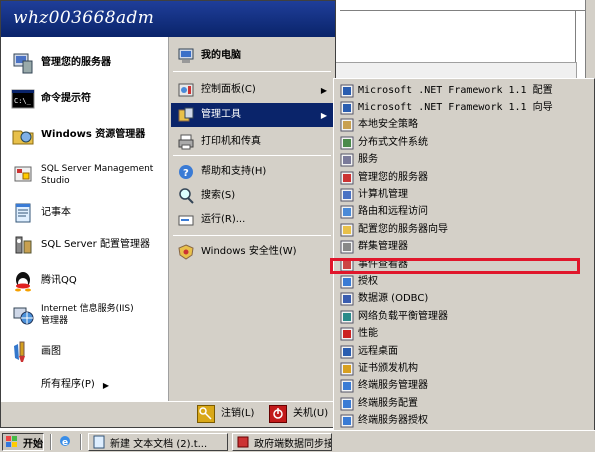 The width and height of the screenshot is (595, 452). What do you see at coordinates (347, 125) in the screenshot?
I see `local-security-policy-icon` at bounding box center [347, 125].